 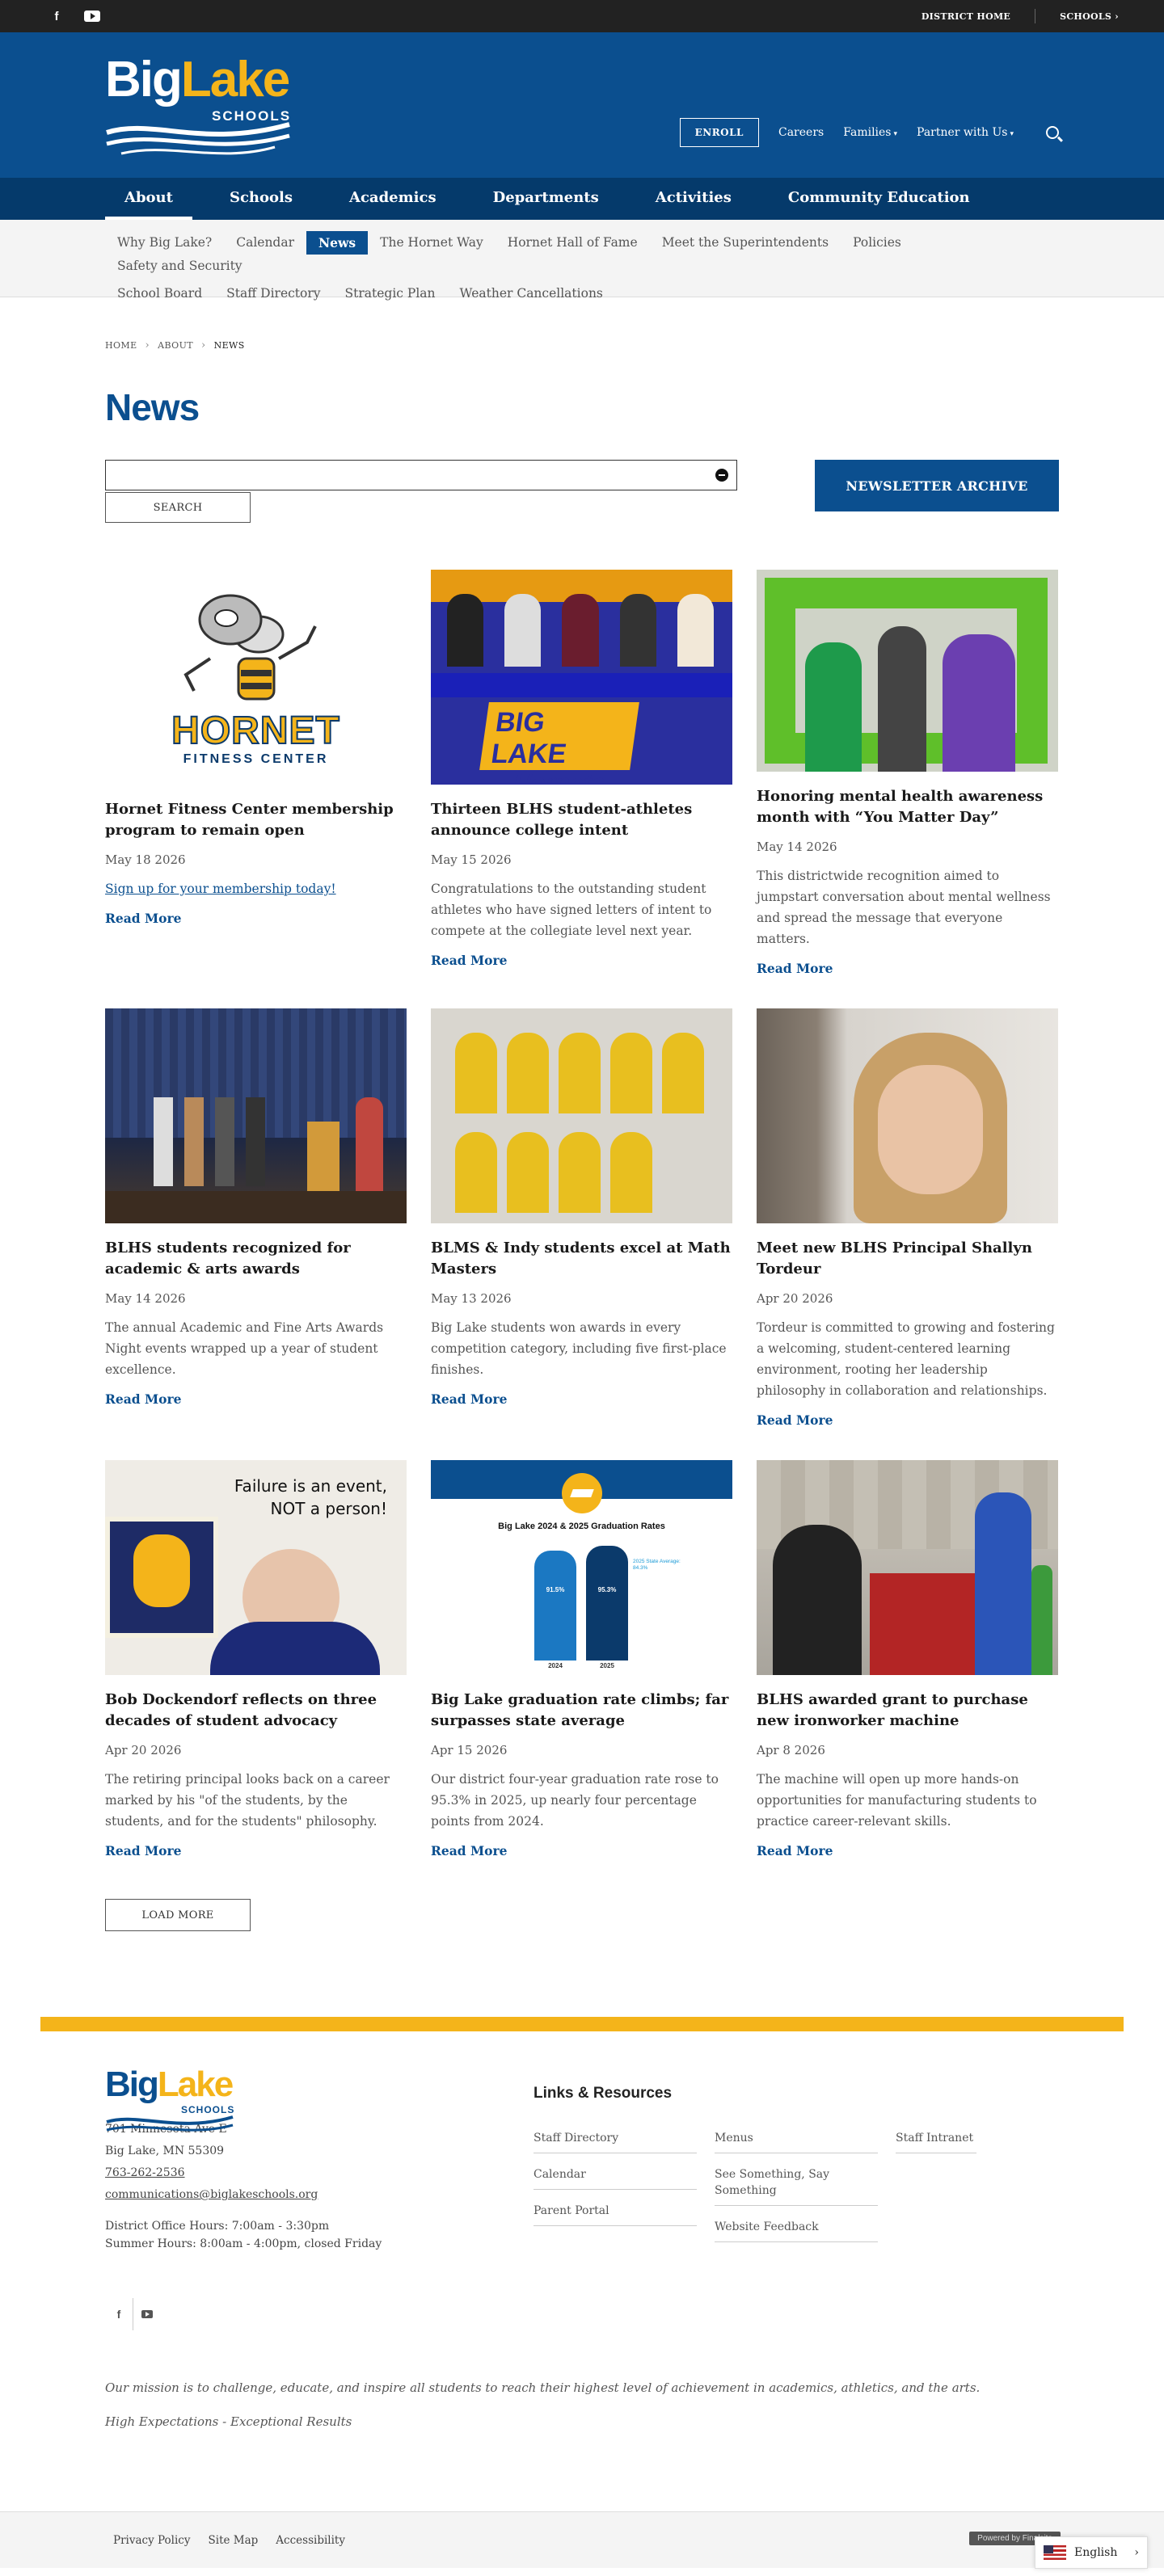 I want to click on wall-sign: Failure is an event, NOT a person!, so click(x=311, y=1497).